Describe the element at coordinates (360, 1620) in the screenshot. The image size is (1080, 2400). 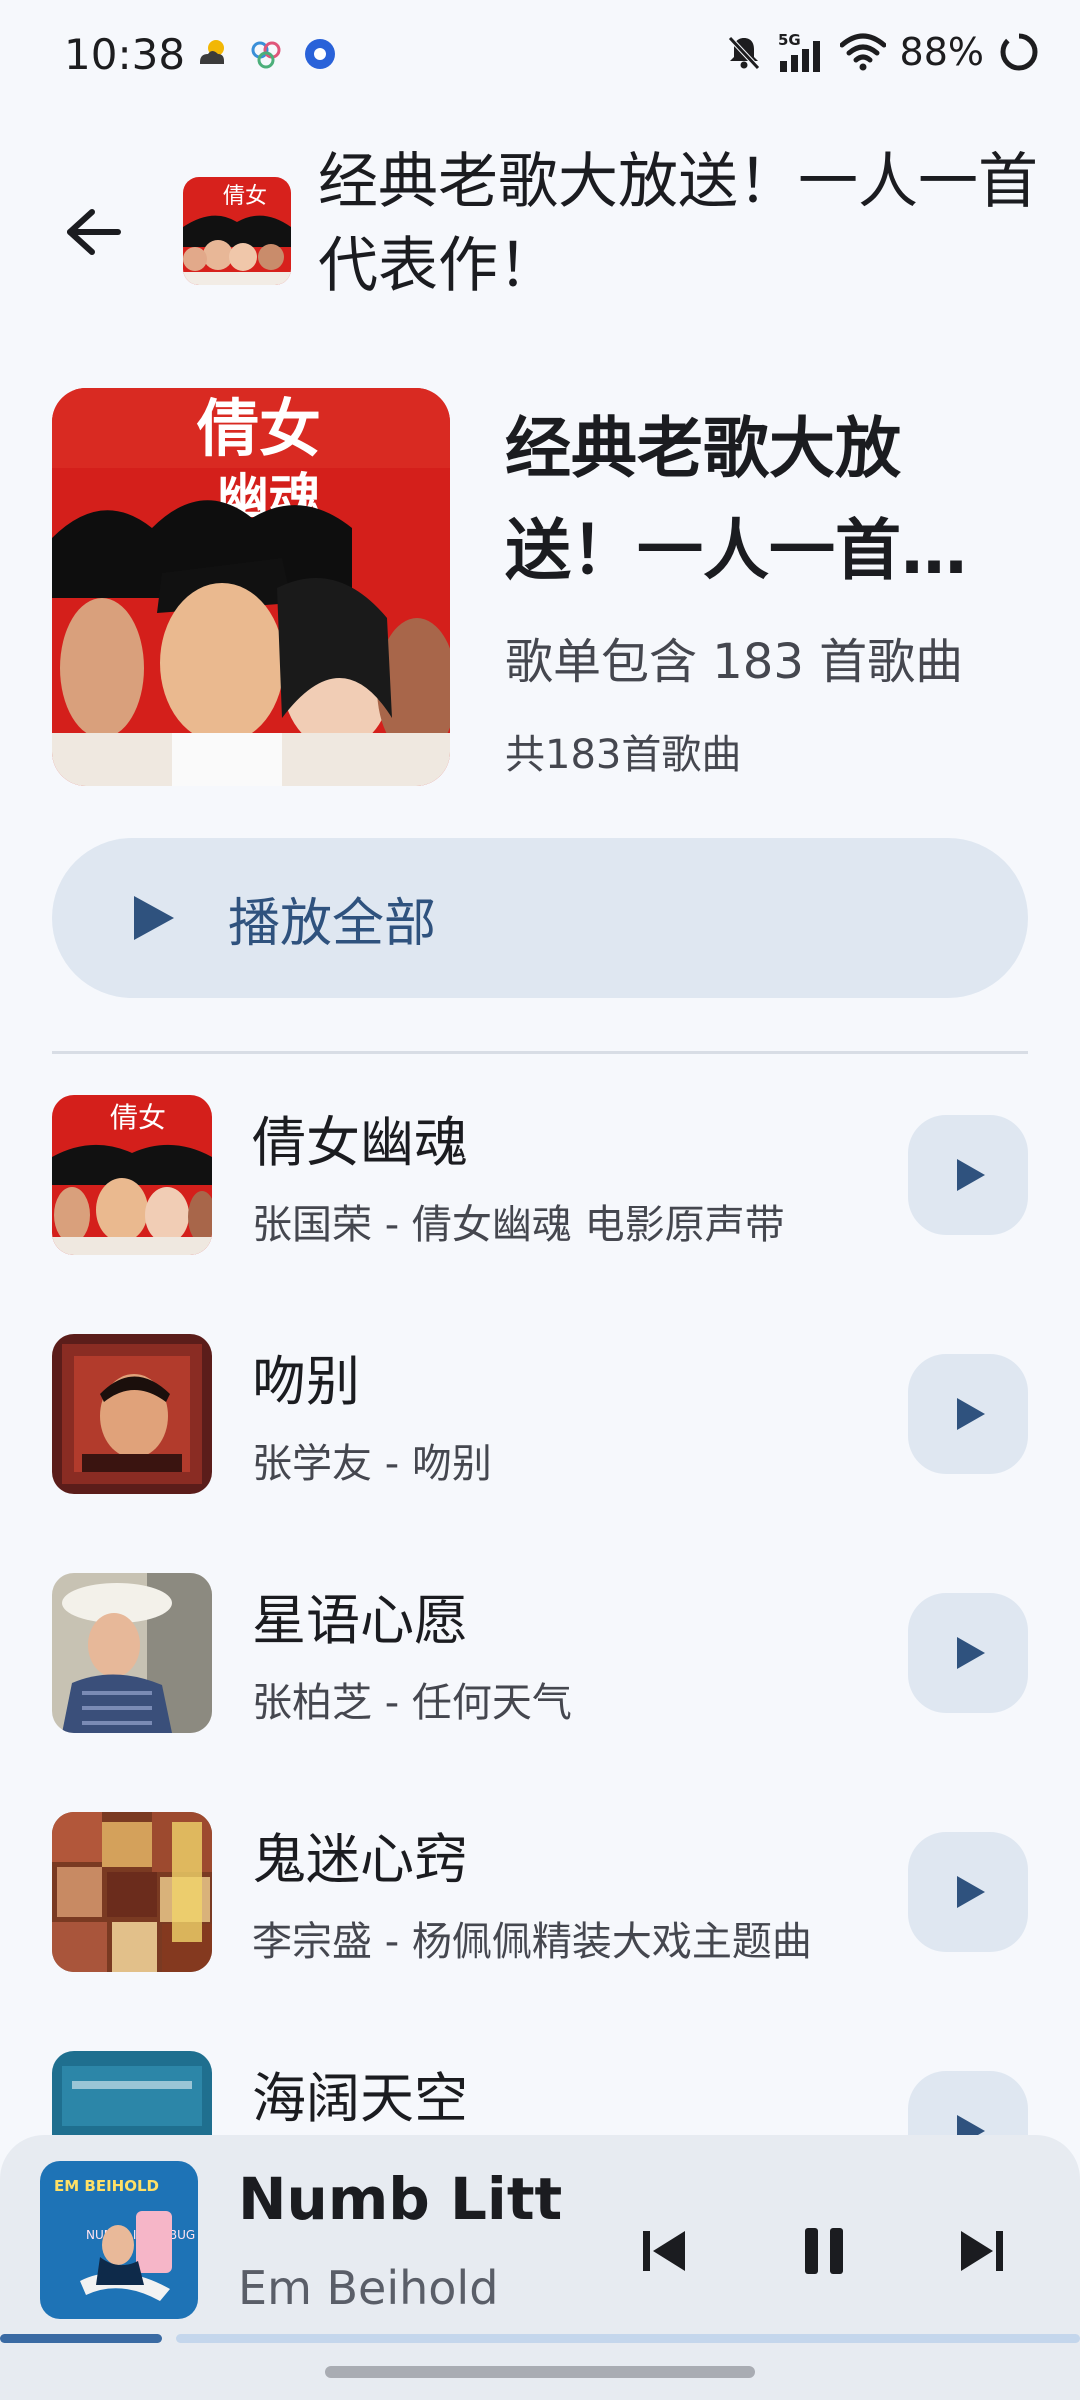
I see `song-title: 星语心愿` at that location.